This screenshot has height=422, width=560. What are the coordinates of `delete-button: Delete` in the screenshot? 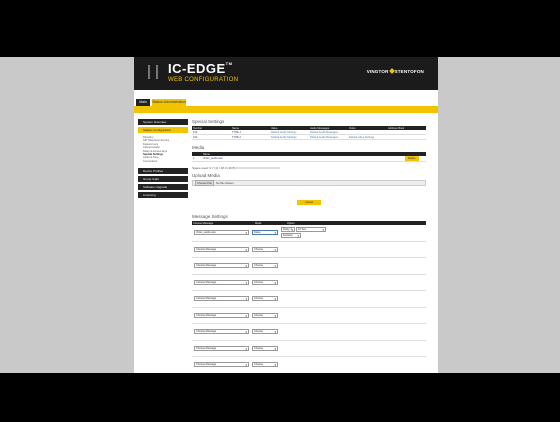 It's located at (412, 158).